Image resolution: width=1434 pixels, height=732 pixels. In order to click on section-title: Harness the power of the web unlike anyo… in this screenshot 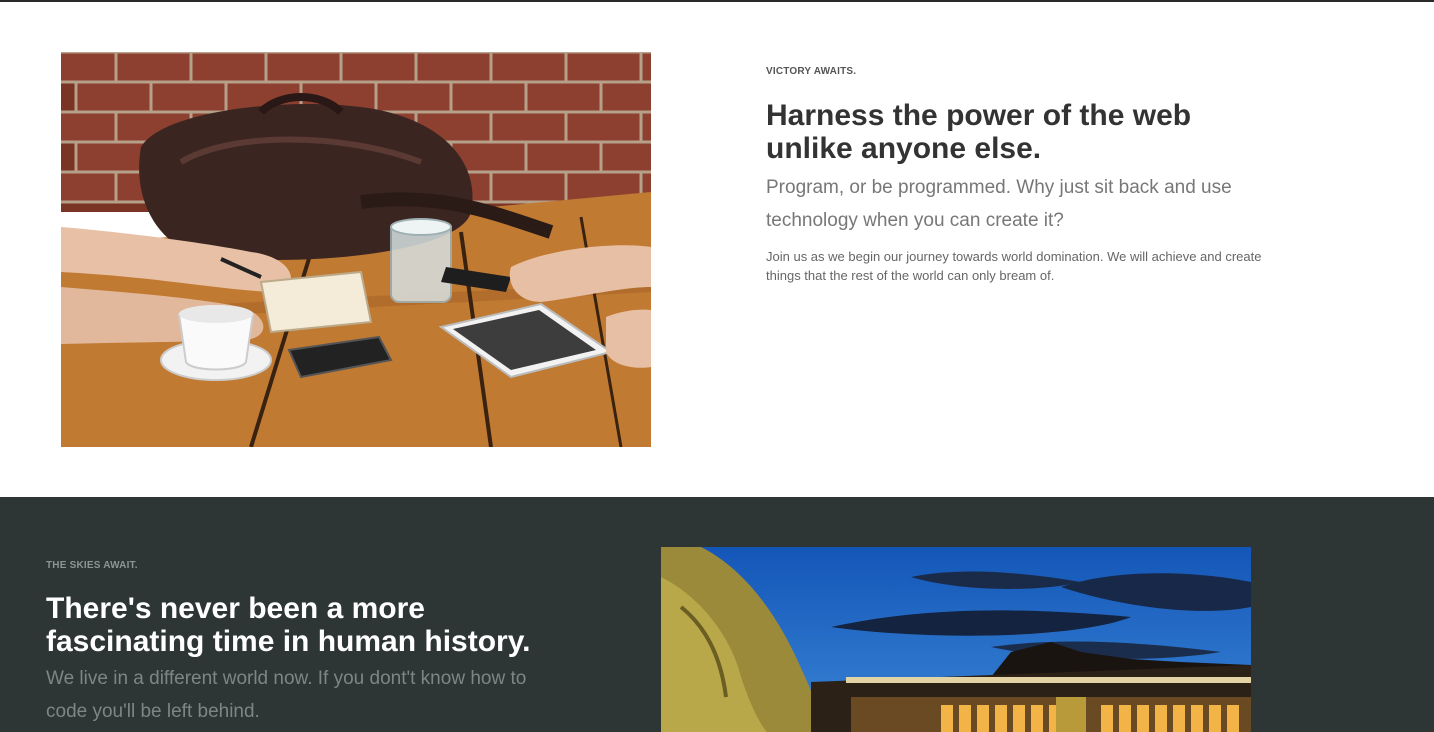, I will do `click(979, 132)`.